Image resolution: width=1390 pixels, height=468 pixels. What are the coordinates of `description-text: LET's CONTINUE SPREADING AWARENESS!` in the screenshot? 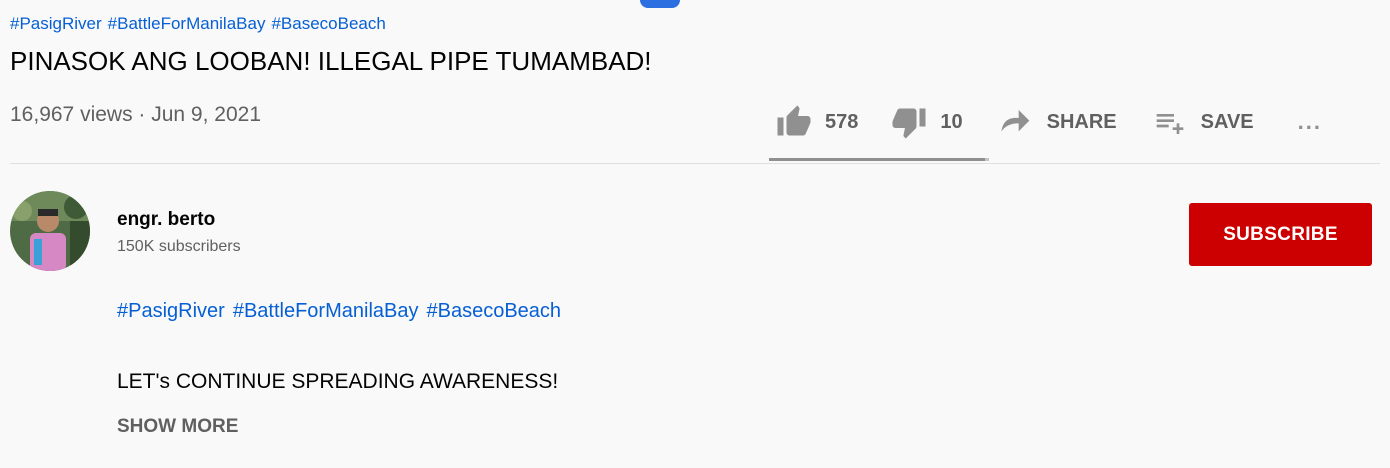 It's located at (338, 380).